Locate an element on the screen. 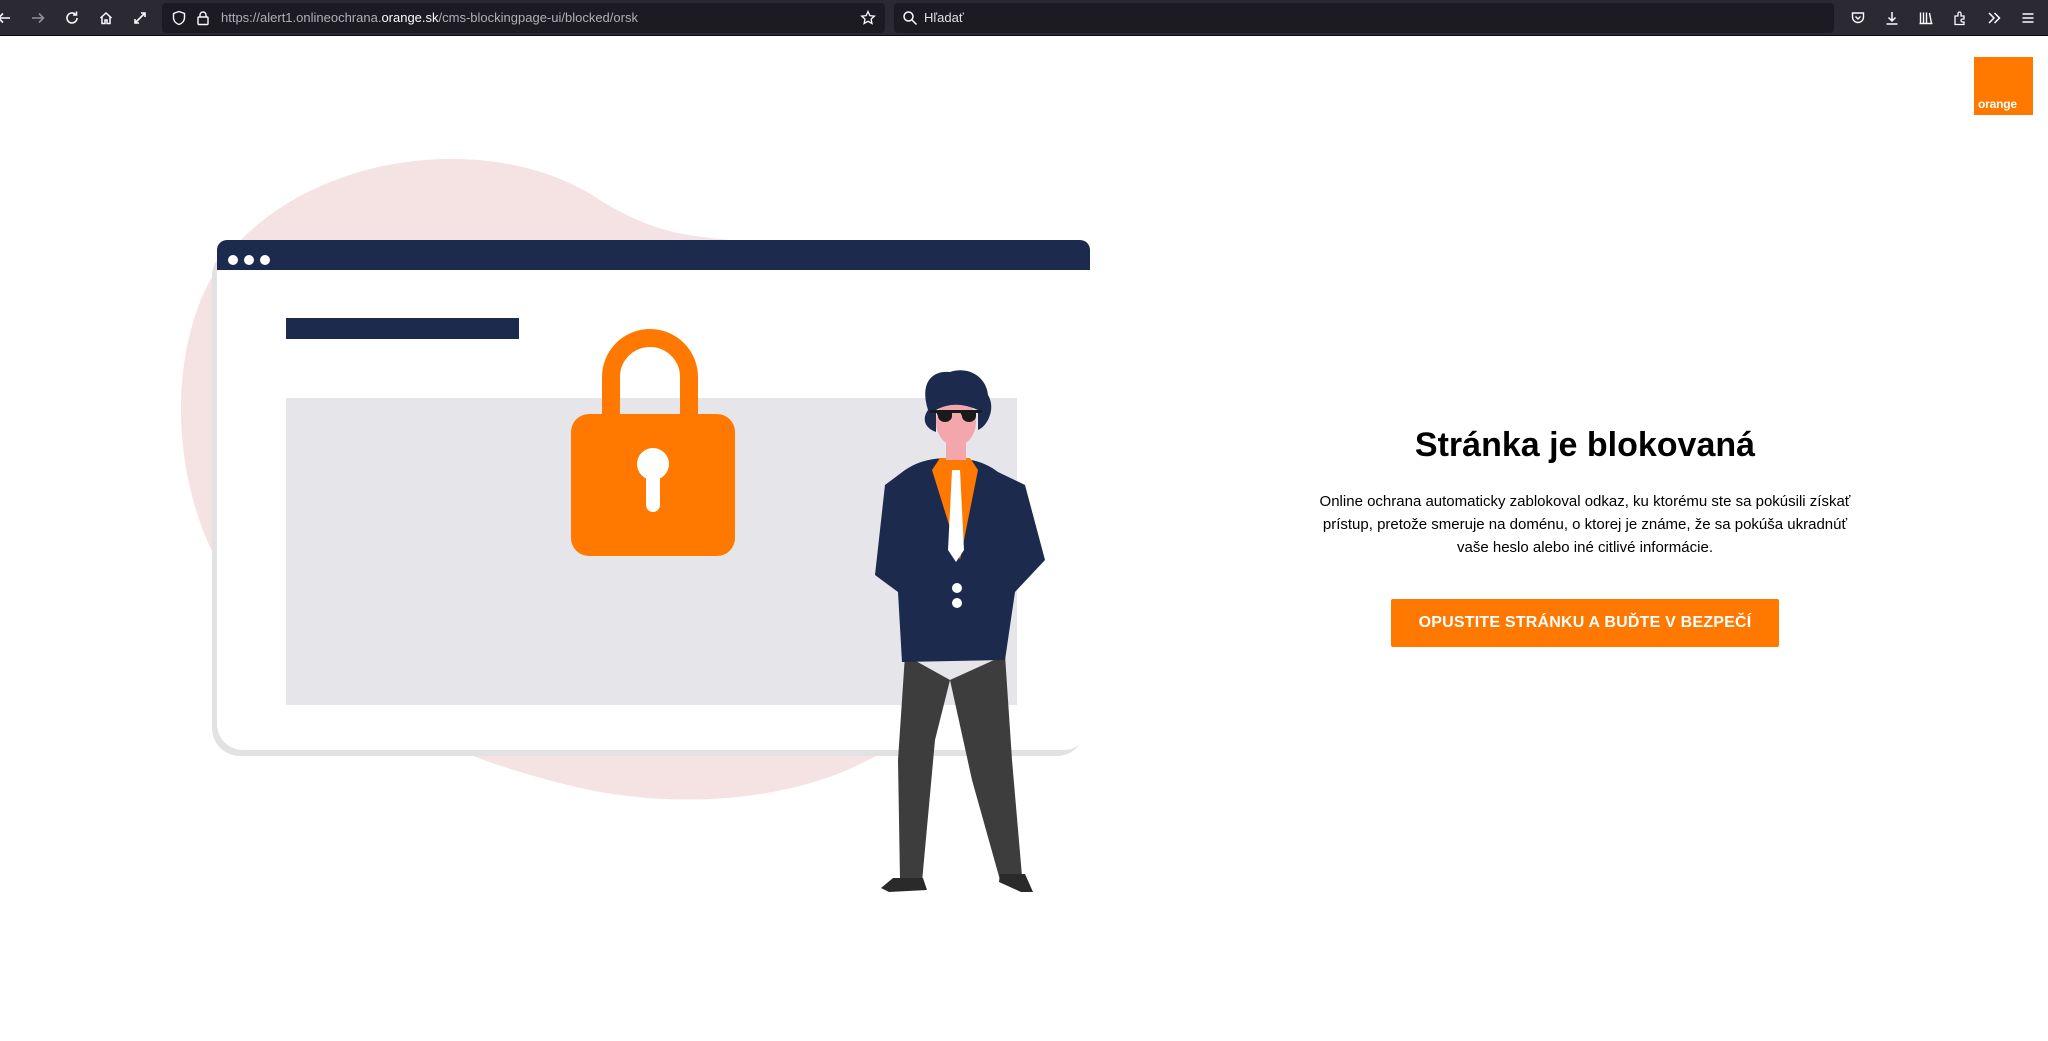 The image size is (2048, 1041). back-icon is located at coordinates (9, 18).